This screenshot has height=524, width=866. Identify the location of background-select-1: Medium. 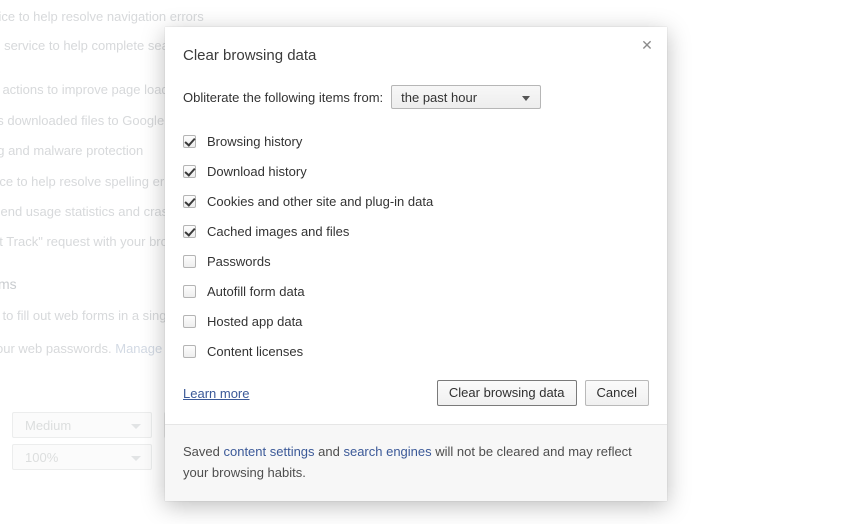
(82, 425).